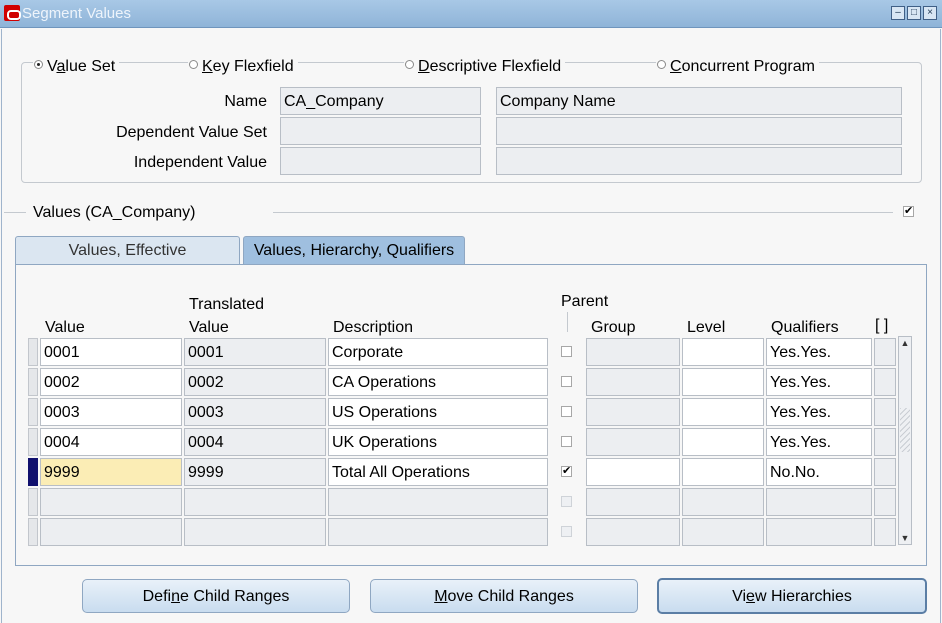 The image size is (942, 623). I want to click on value-cell: 0004, so click(111, 442).